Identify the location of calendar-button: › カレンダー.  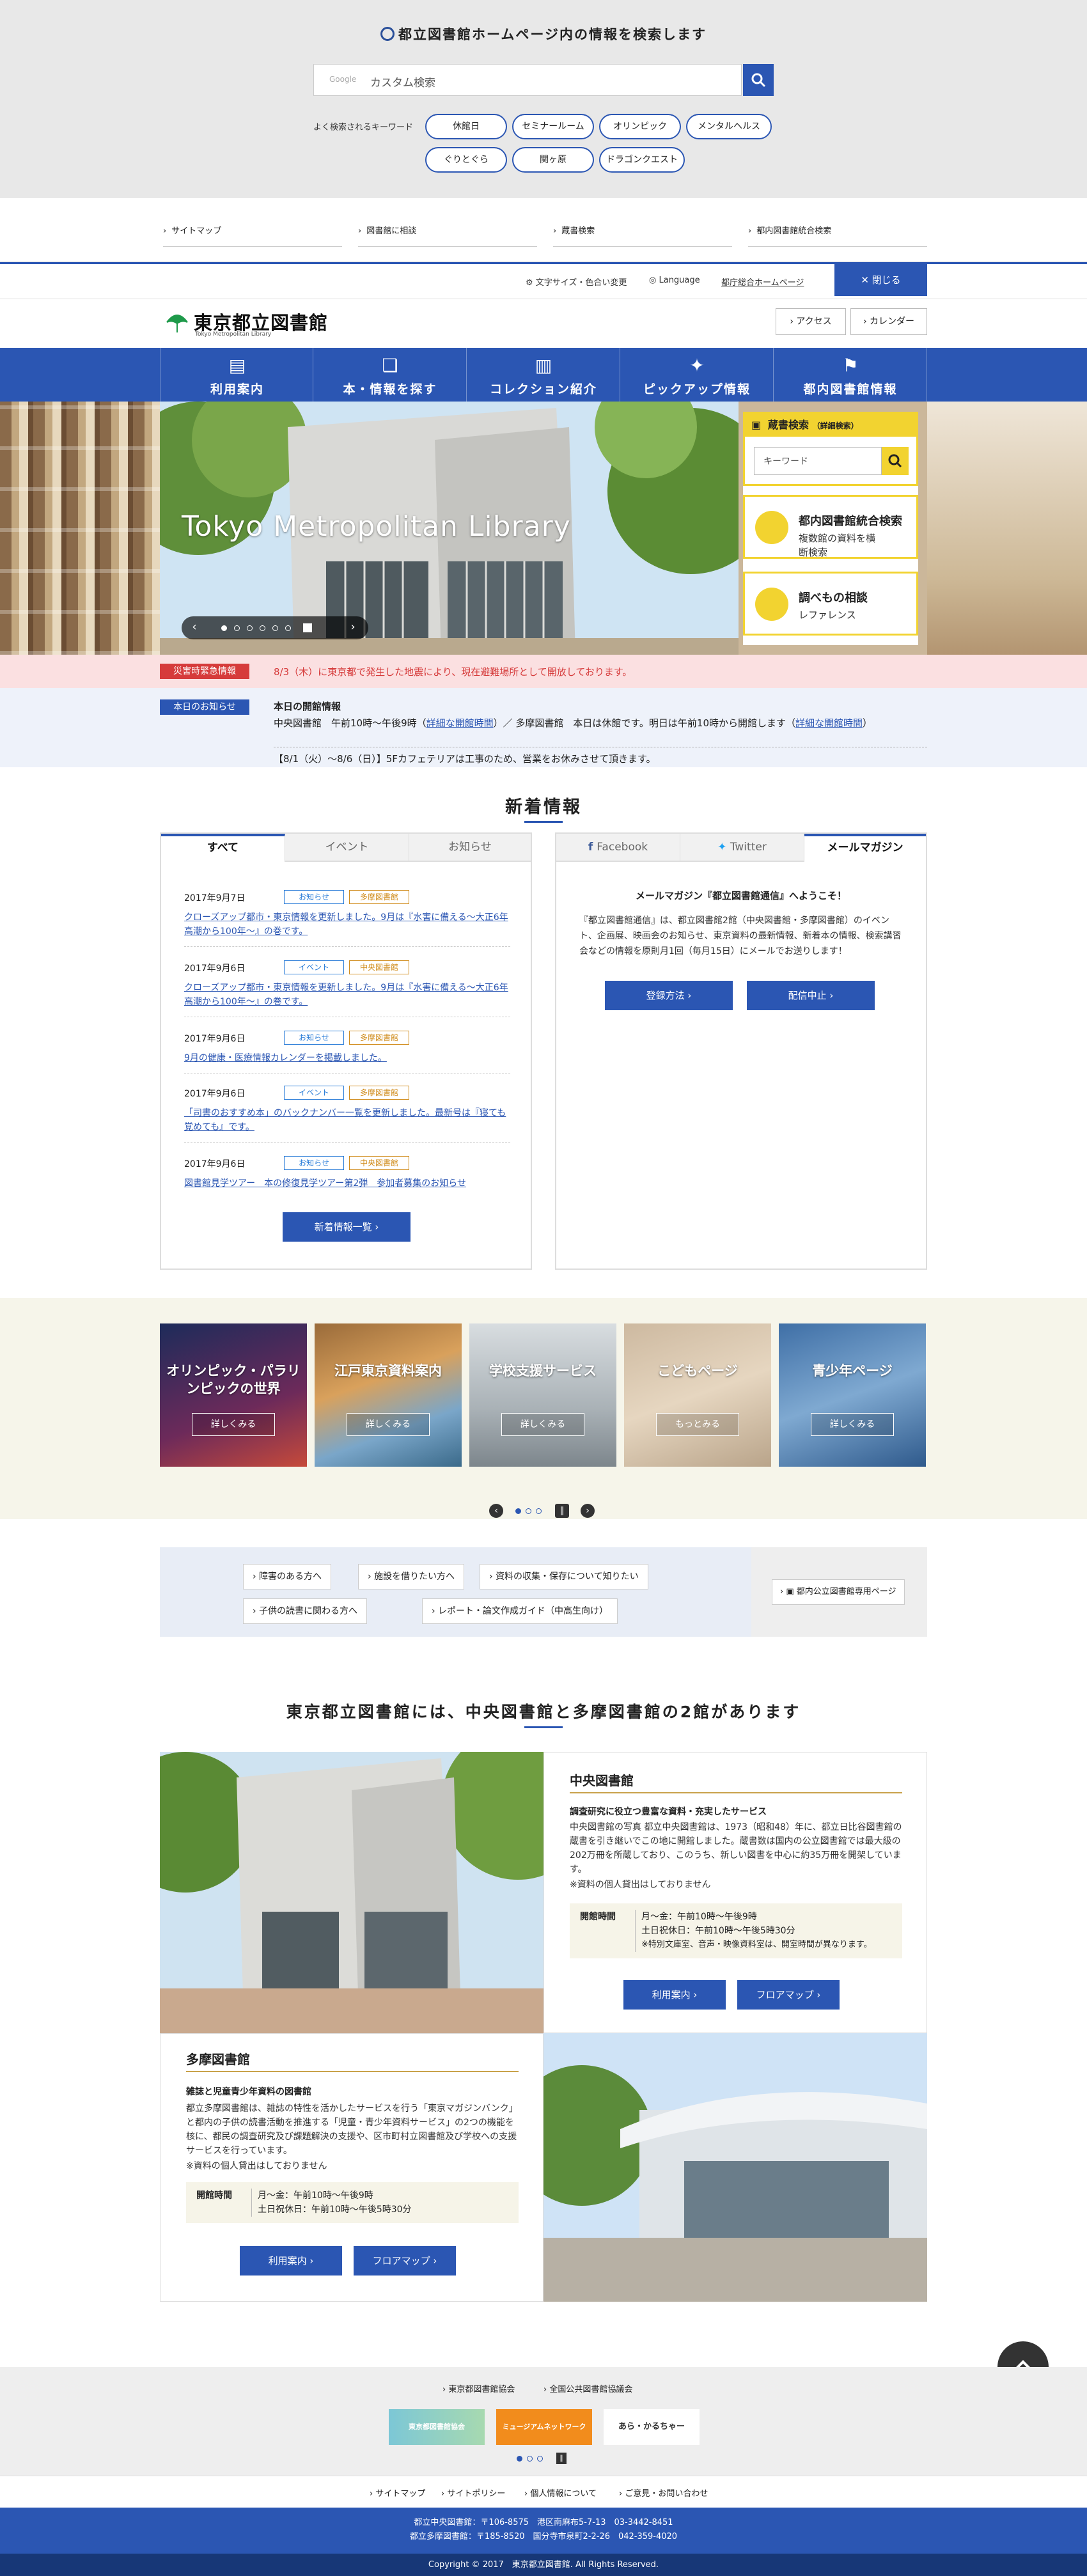
(888, 321).